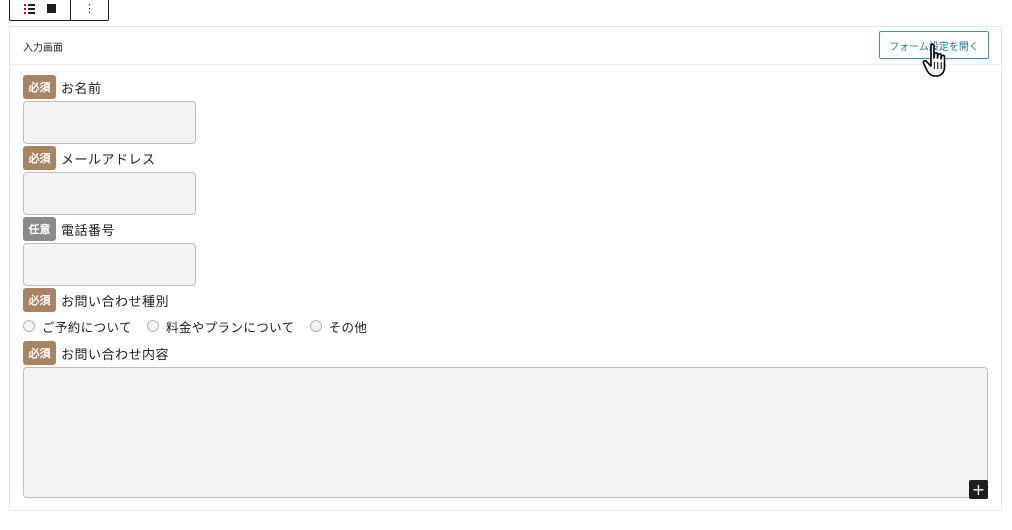  I want to click on more-options-icon: ⋮, so click(89, 8).